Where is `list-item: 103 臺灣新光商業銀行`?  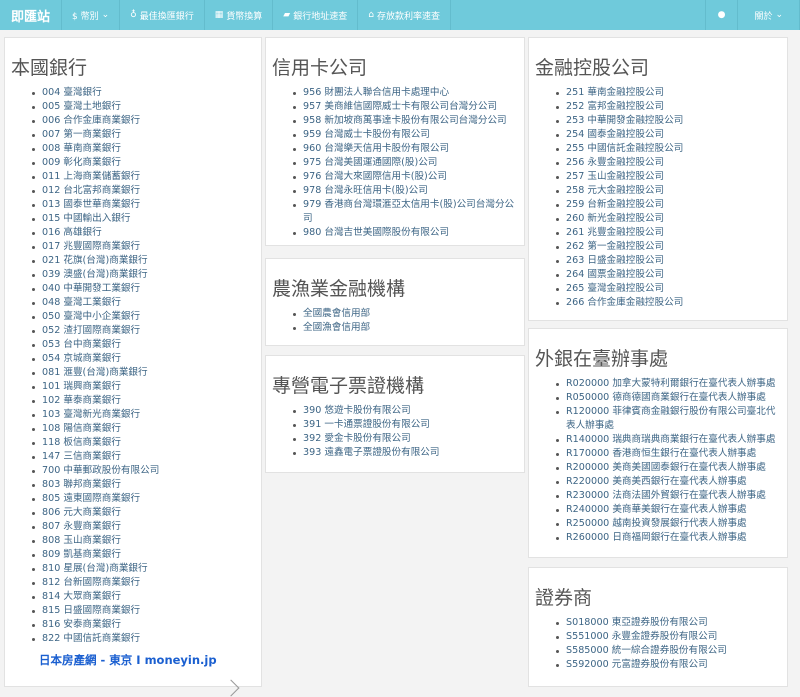 list-item: 103 臺灣新光商業銀行 is located at coordinates (142, 415).